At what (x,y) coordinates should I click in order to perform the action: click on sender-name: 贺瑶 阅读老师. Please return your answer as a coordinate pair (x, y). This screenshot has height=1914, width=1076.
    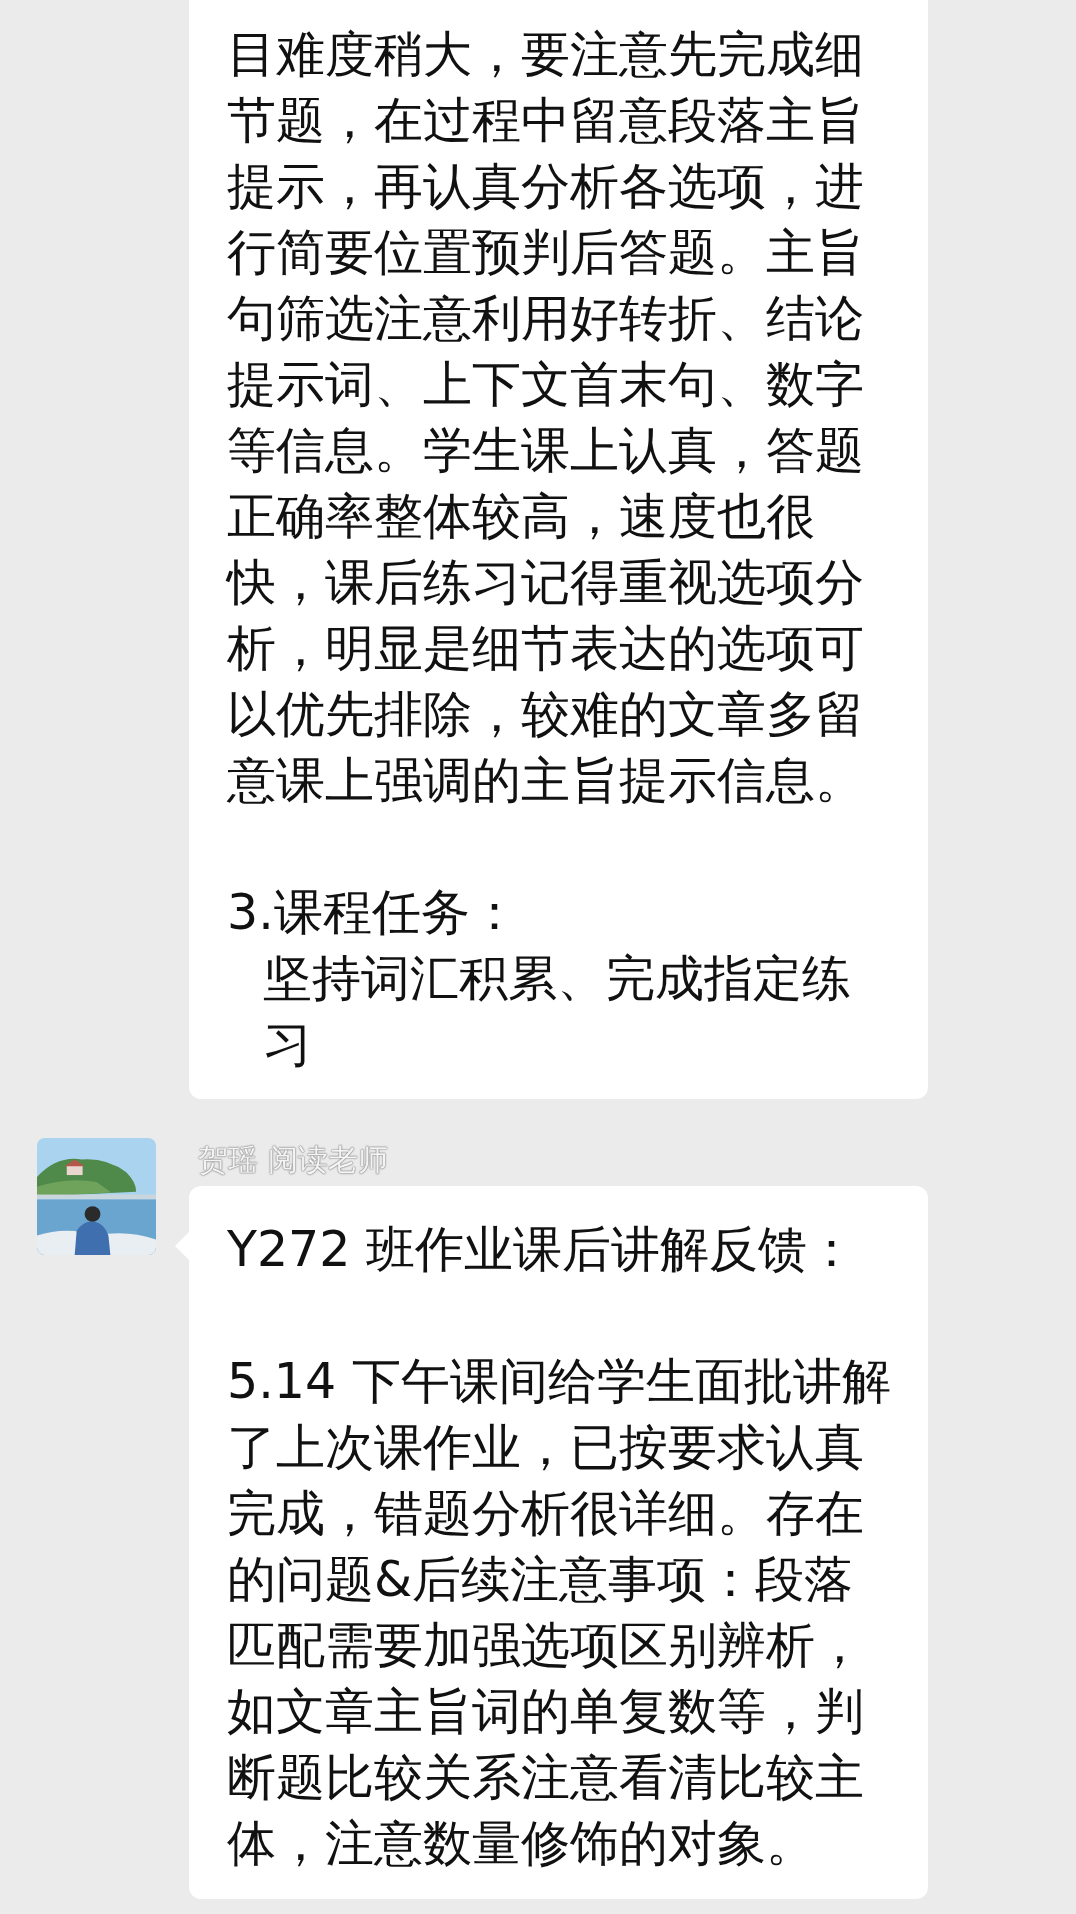
    Looking at the image, I should click on (293, 1160).